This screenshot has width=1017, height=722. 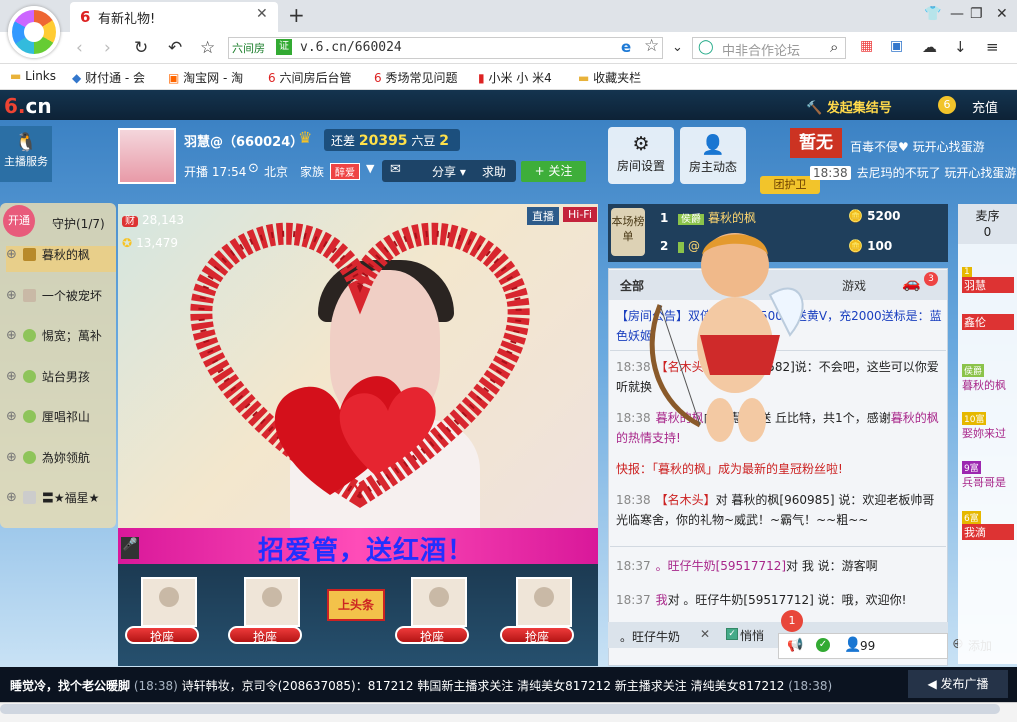 What do you see at coordinates (61, 259) in the screenshot?
I see `guard-item: ⊕ 暮秋的枫` at bounding box center [61, 259].